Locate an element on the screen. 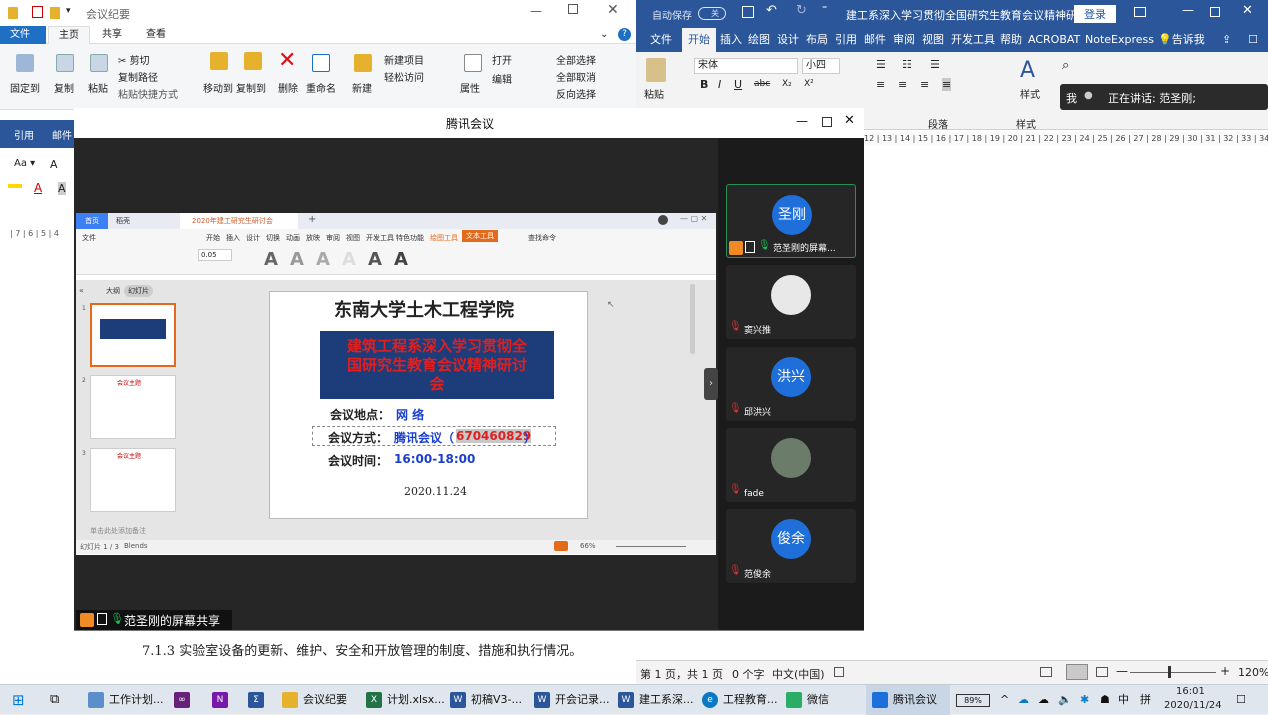 Image resolution: width=1268 pixels, height=715 pixels. properties-icon is located at coordinates (37, 12).